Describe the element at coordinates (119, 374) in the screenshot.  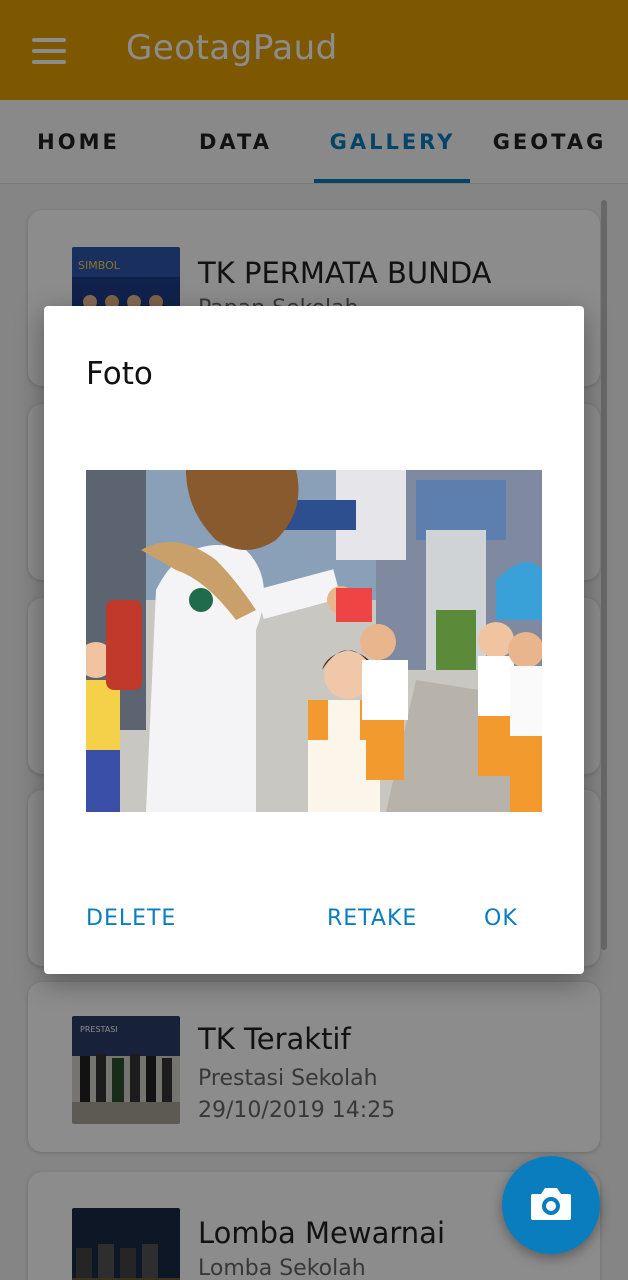
I see `dialog-title: Foto` at that location.